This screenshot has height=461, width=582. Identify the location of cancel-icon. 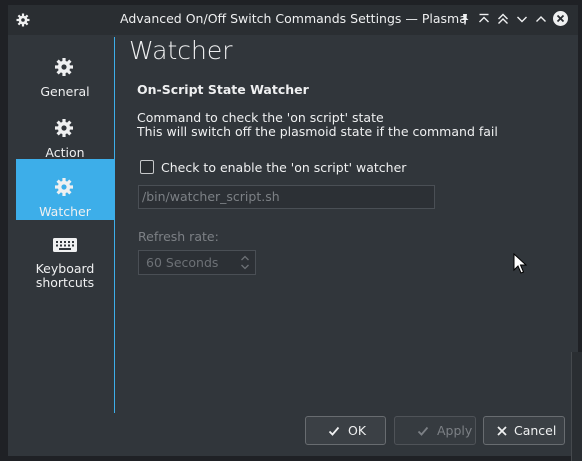
(502, 431).